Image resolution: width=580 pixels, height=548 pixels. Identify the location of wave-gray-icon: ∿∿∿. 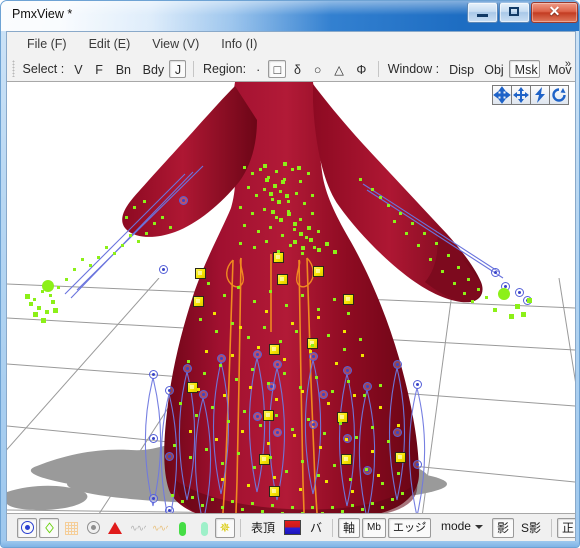
(138, 528).